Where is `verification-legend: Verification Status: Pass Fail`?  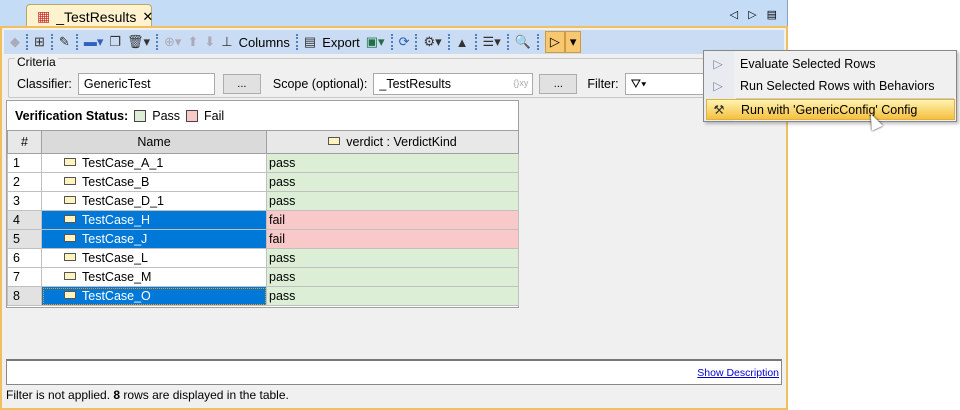 verification-legend: Verification Status: Pass Fail is located at coordinates (262, 115).